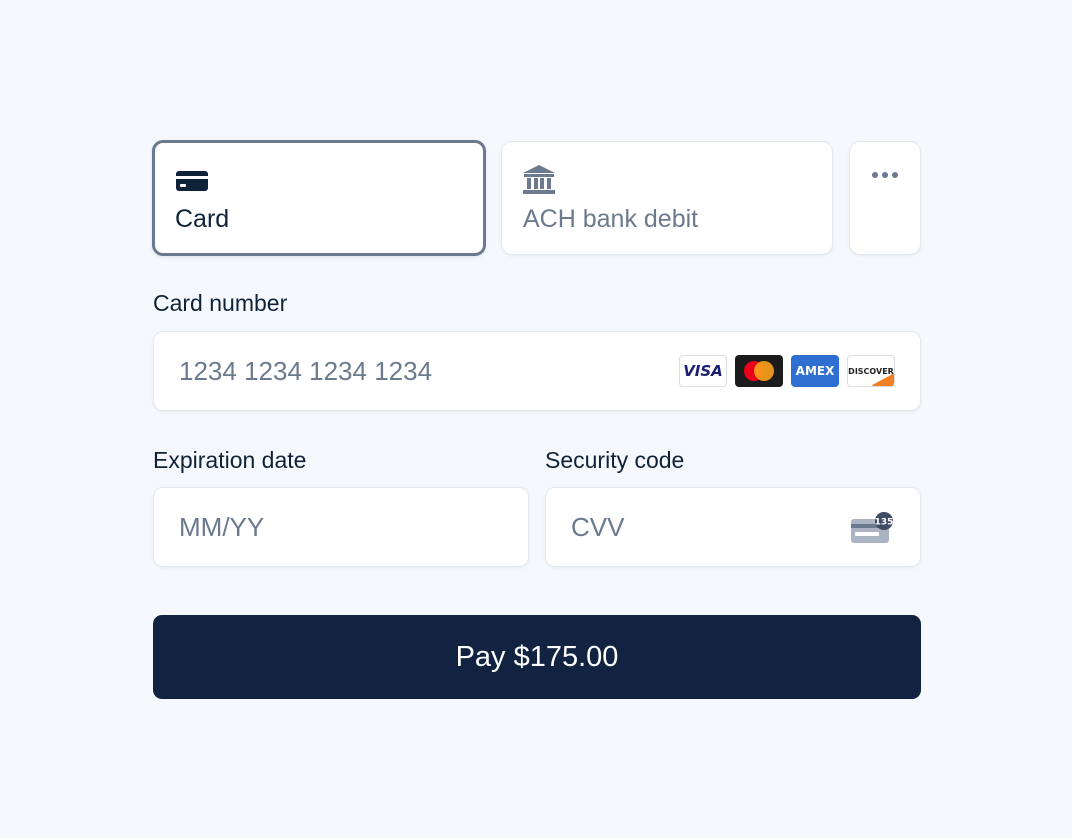 The width and height of the screenshot is (1072, 838). What do you see at coordinates (230, 460) in the screenshot?
I see `expiration-date-label: Expiration date` at bounding box center [230, 460].